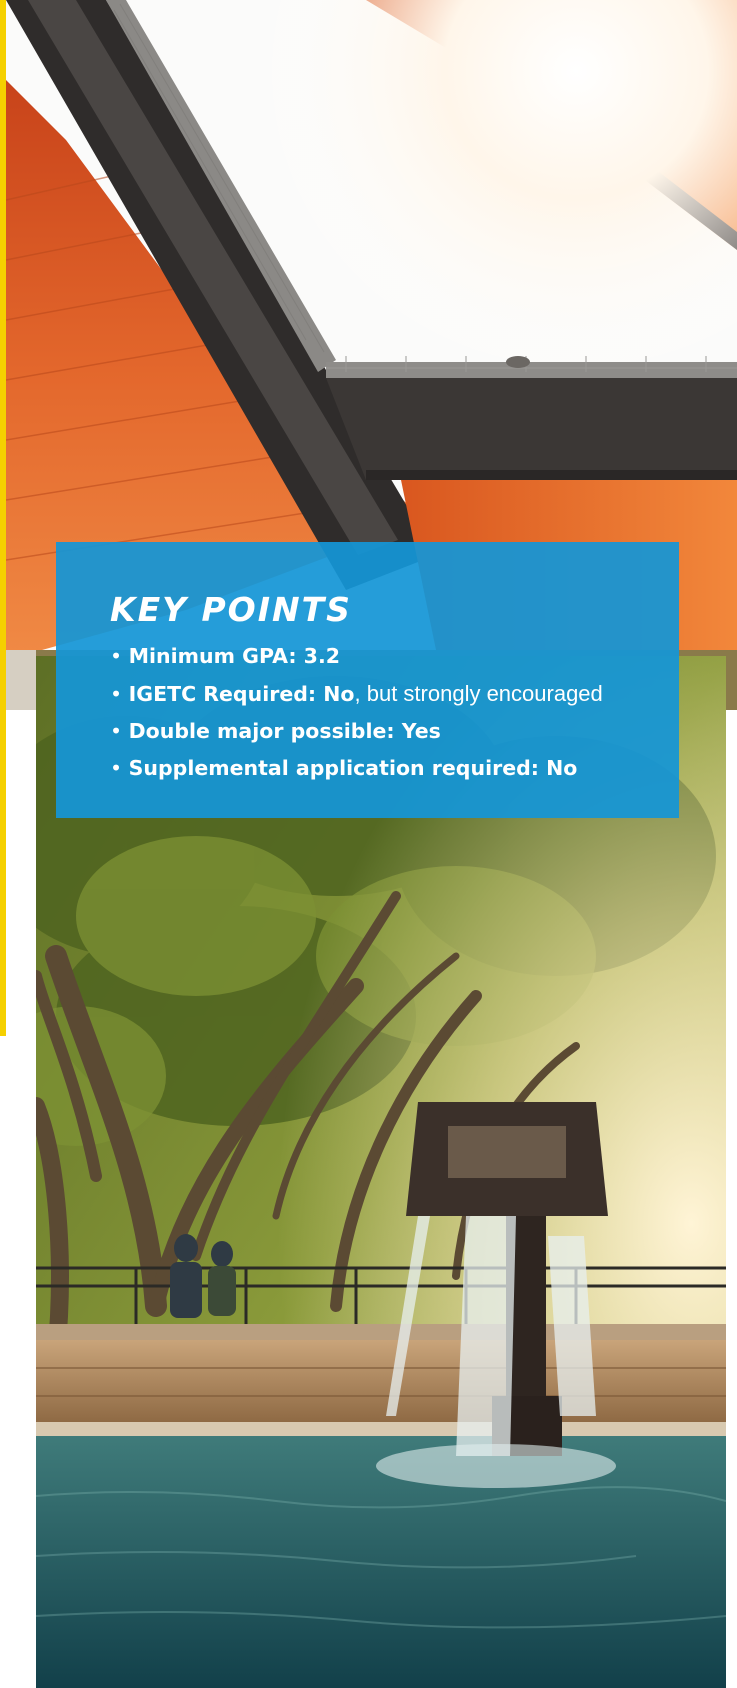 The image size is (737, 1688). Describe the element at coordinates (478, 693) in the screenshot. I see `key-point-note: , but strongly encouraged` at that location.